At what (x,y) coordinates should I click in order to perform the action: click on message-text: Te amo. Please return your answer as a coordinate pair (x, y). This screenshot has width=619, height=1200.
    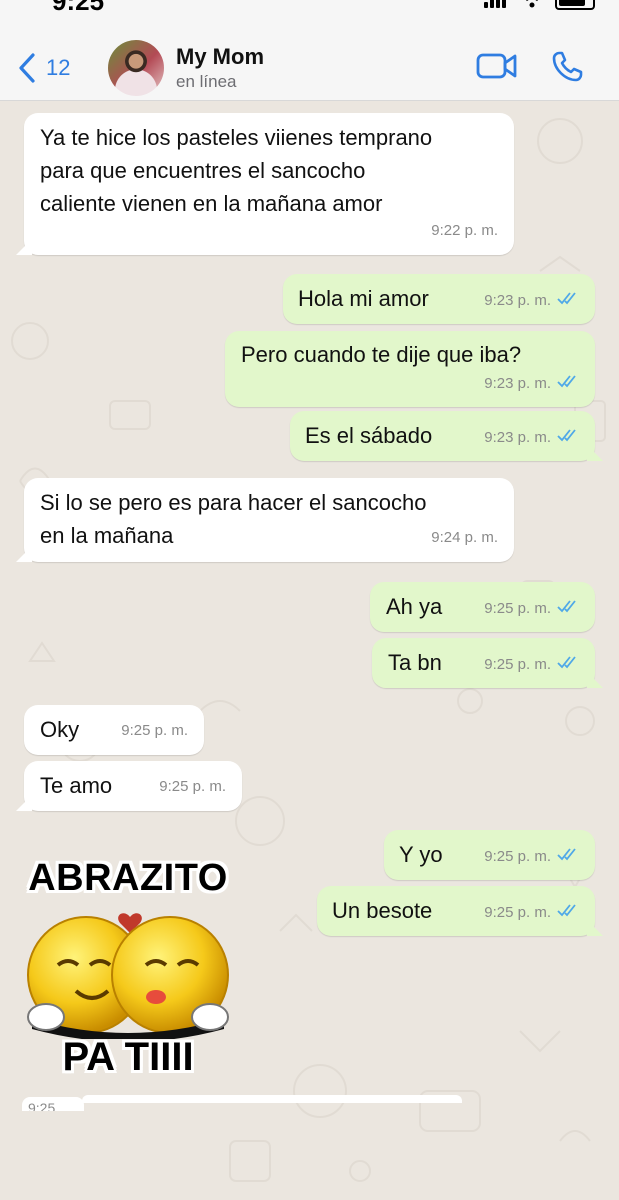
    Looking at the image, I should click on (76, 785).